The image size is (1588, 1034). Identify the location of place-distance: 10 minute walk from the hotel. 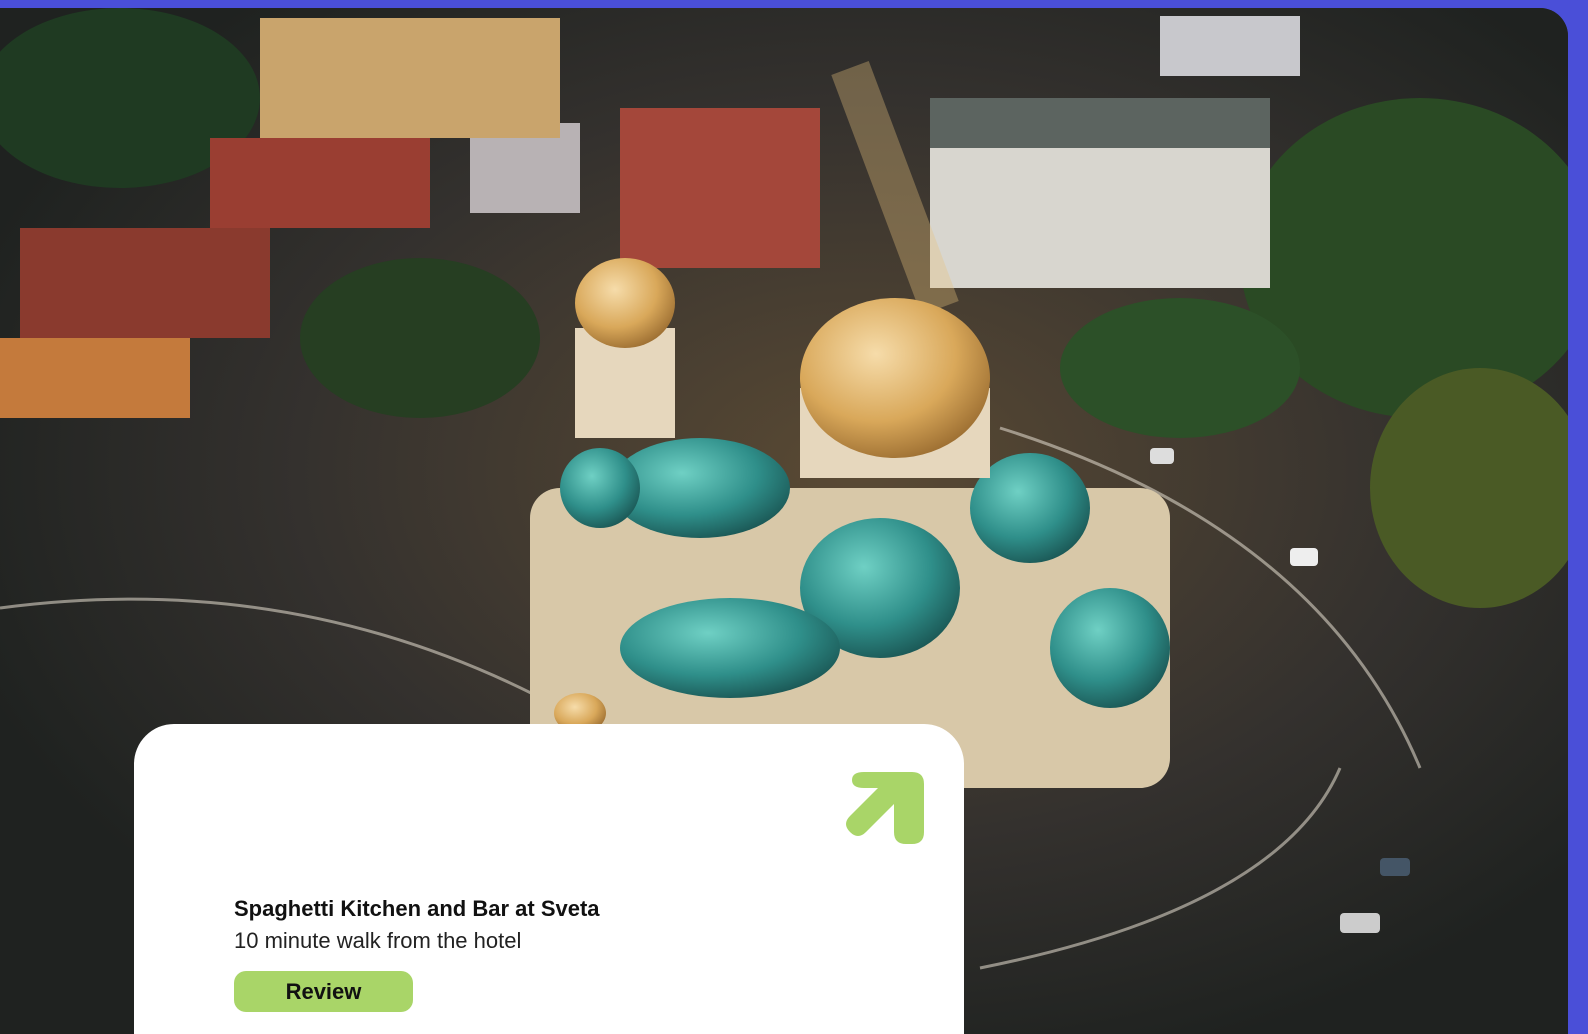
(378, 940).